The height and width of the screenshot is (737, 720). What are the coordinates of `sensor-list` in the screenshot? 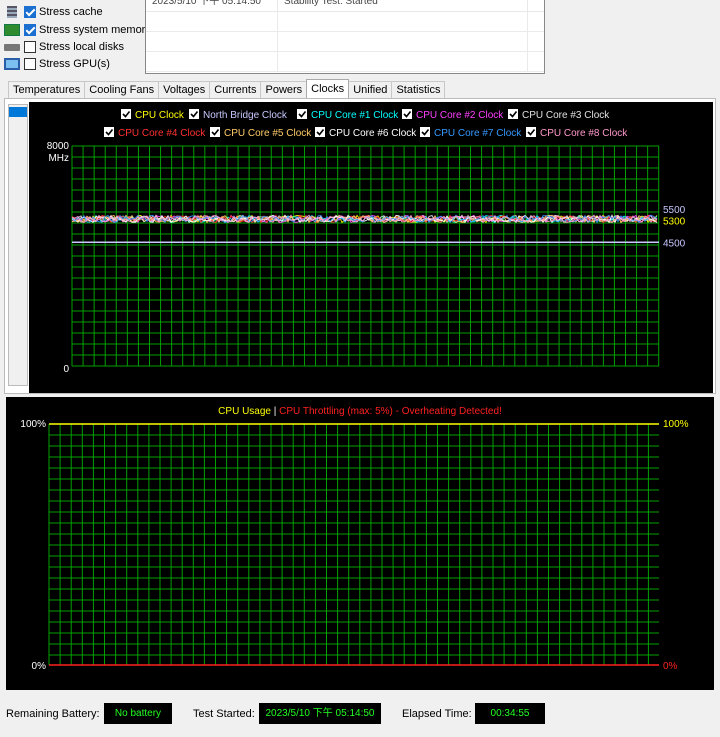 It's located at (18, 245).